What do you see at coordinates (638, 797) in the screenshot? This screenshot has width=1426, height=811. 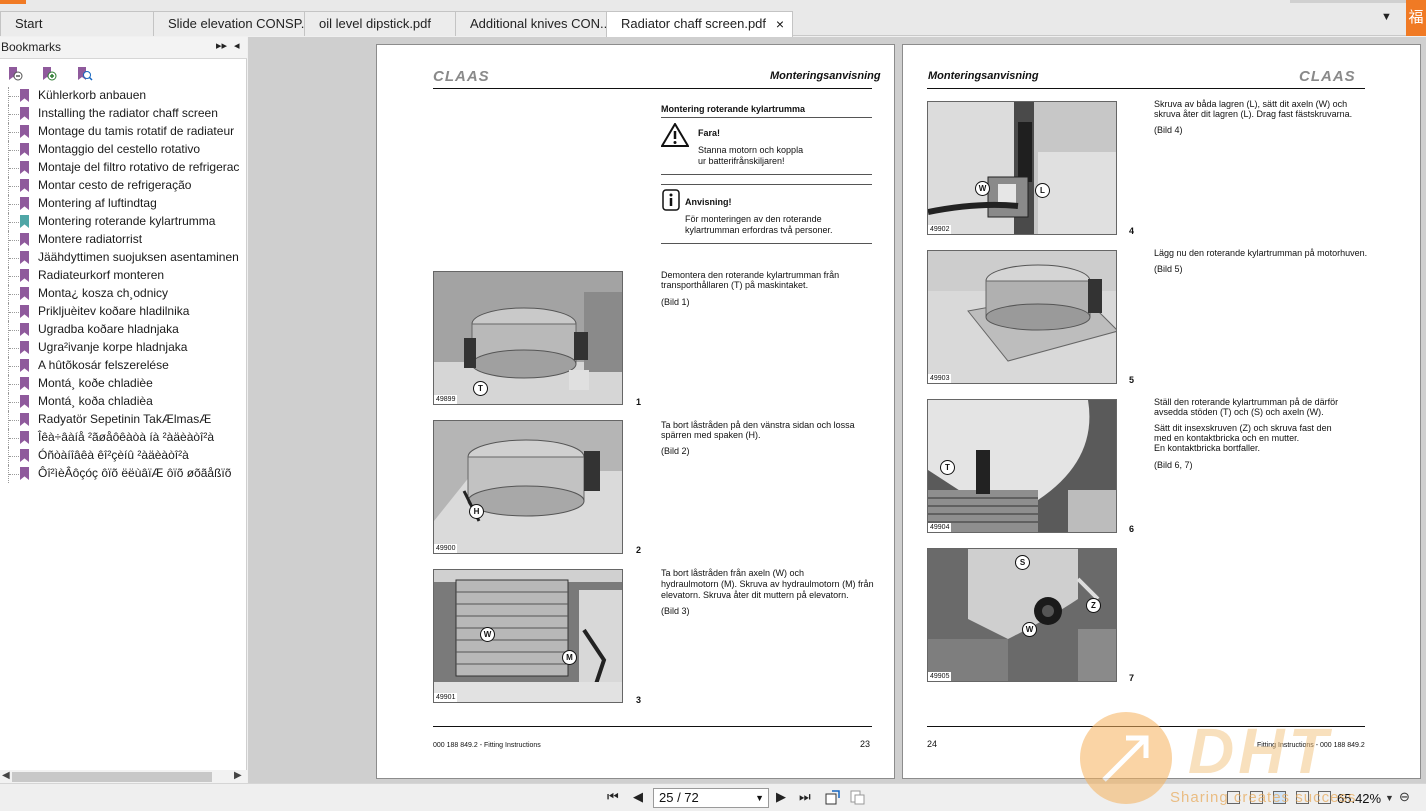 I see `previous-page-icon: ◀` at bounding box center [638, 797].